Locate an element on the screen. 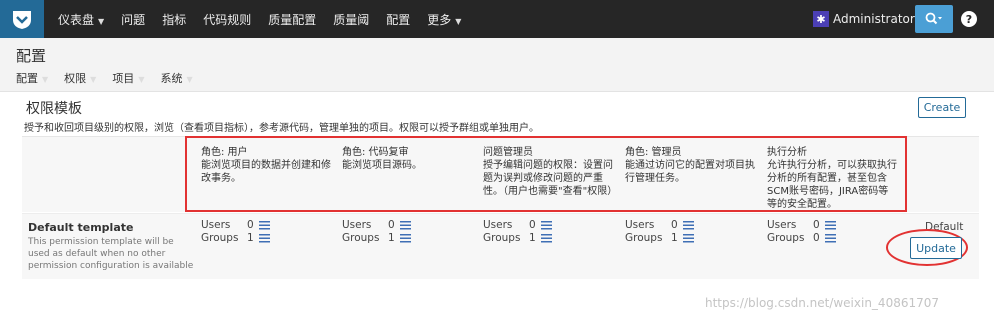 The width and height of the screenshot is (994, 325). user-menu: ✱ Administrator ▼ is located at coordinates (869, 19).